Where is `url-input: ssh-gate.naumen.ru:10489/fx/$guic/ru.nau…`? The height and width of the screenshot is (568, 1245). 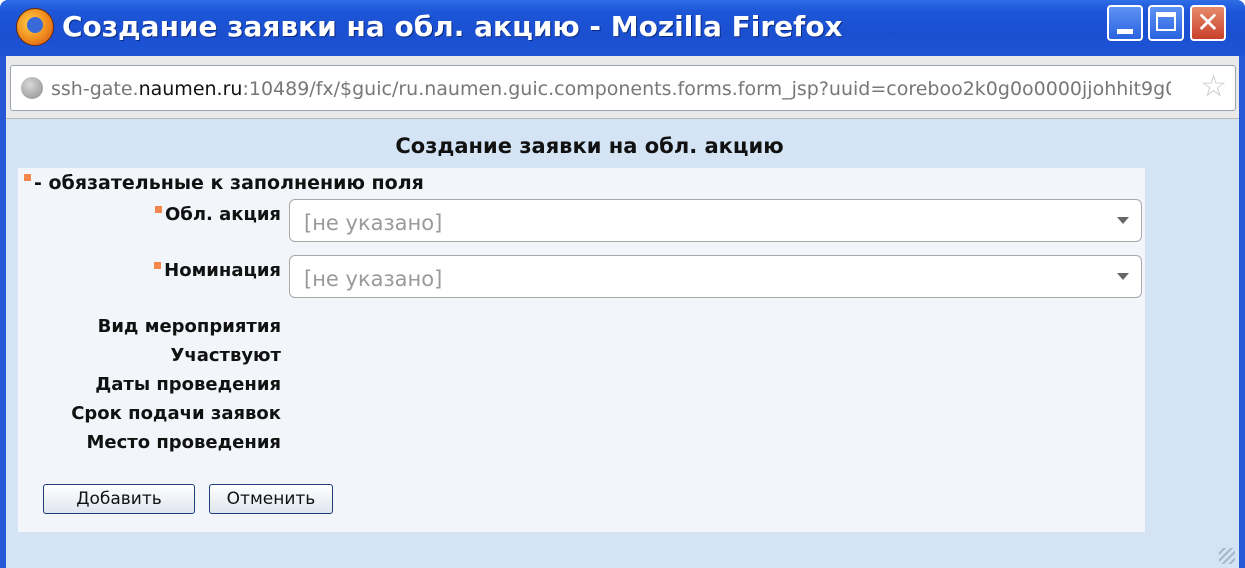
url-input: ssh-gate.naumen.ru:10489/fx/$guic/ru.nau… is located at coordinates (623, 88).